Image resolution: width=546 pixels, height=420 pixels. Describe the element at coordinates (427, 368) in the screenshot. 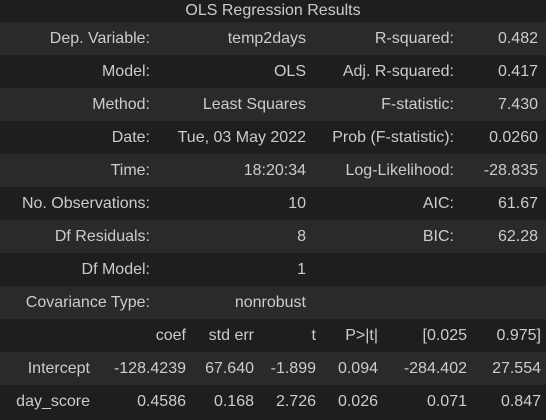

I see `coef-value: -284.402` at that location.